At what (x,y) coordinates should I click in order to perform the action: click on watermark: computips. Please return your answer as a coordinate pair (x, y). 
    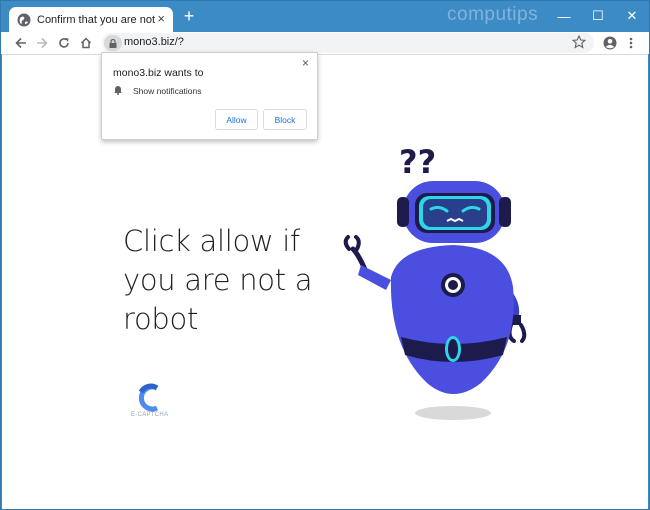
    Looking at the image, I should click on (493, 14).